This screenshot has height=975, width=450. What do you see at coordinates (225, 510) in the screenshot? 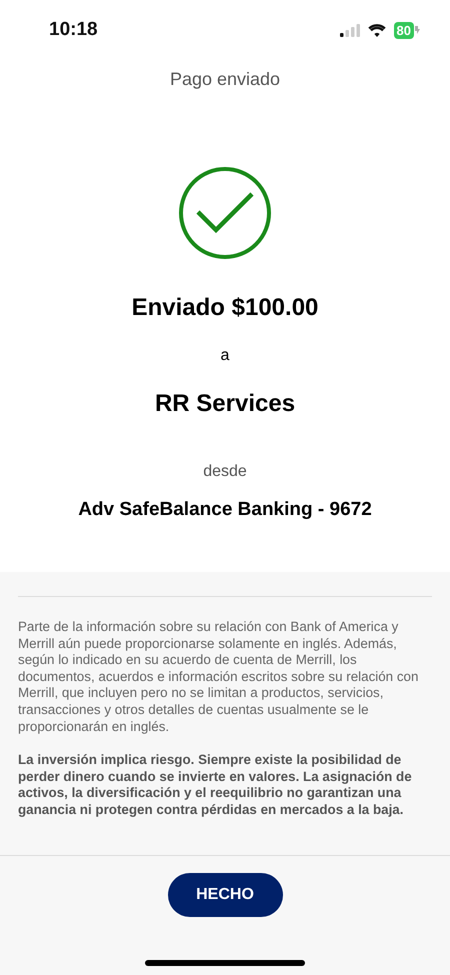
I see `account-name: Adv SafeBalance Banking - 9672` at bounding box center [225, 510].